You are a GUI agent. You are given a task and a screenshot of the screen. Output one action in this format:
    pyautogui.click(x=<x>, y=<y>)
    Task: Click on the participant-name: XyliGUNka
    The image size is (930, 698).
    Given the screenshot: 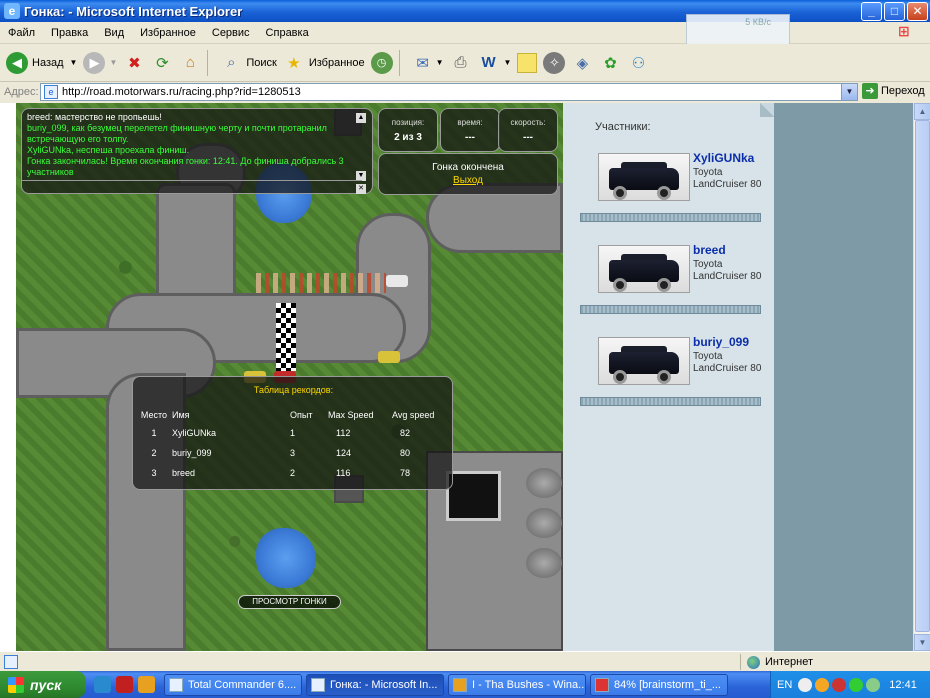 What is the action you would take?
    pyautogui.click(x=723, y=158)
    